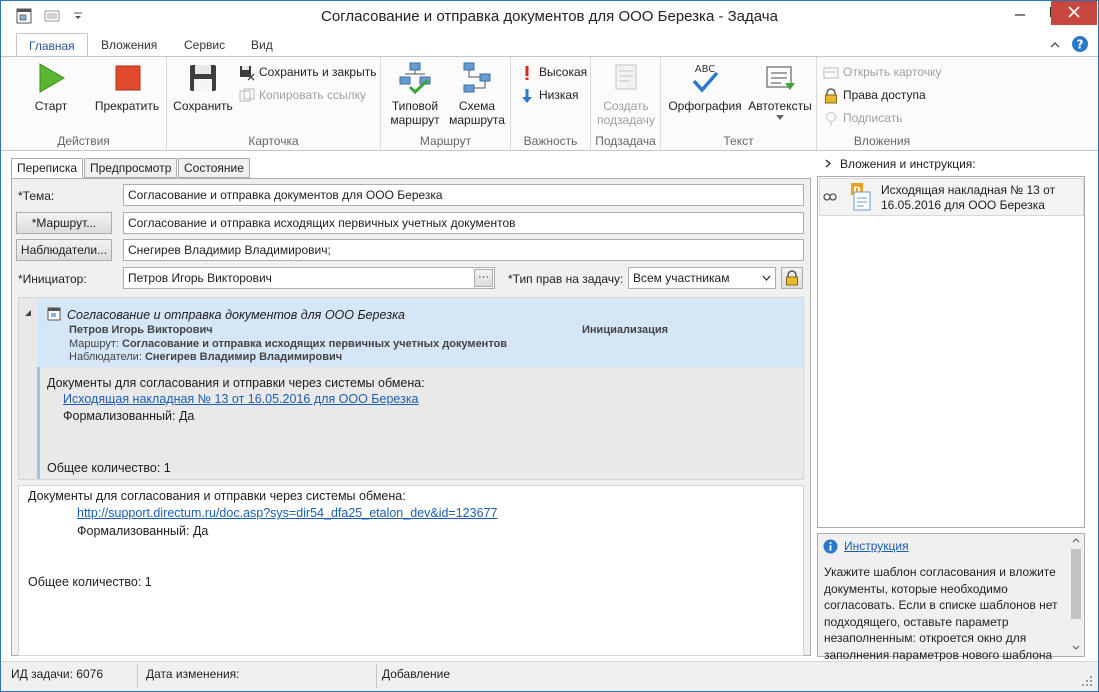  Describe the element at coordinates (309, 278) in the screenshot. I see `initiator-input: Петров Игорь Викторович` at that location.